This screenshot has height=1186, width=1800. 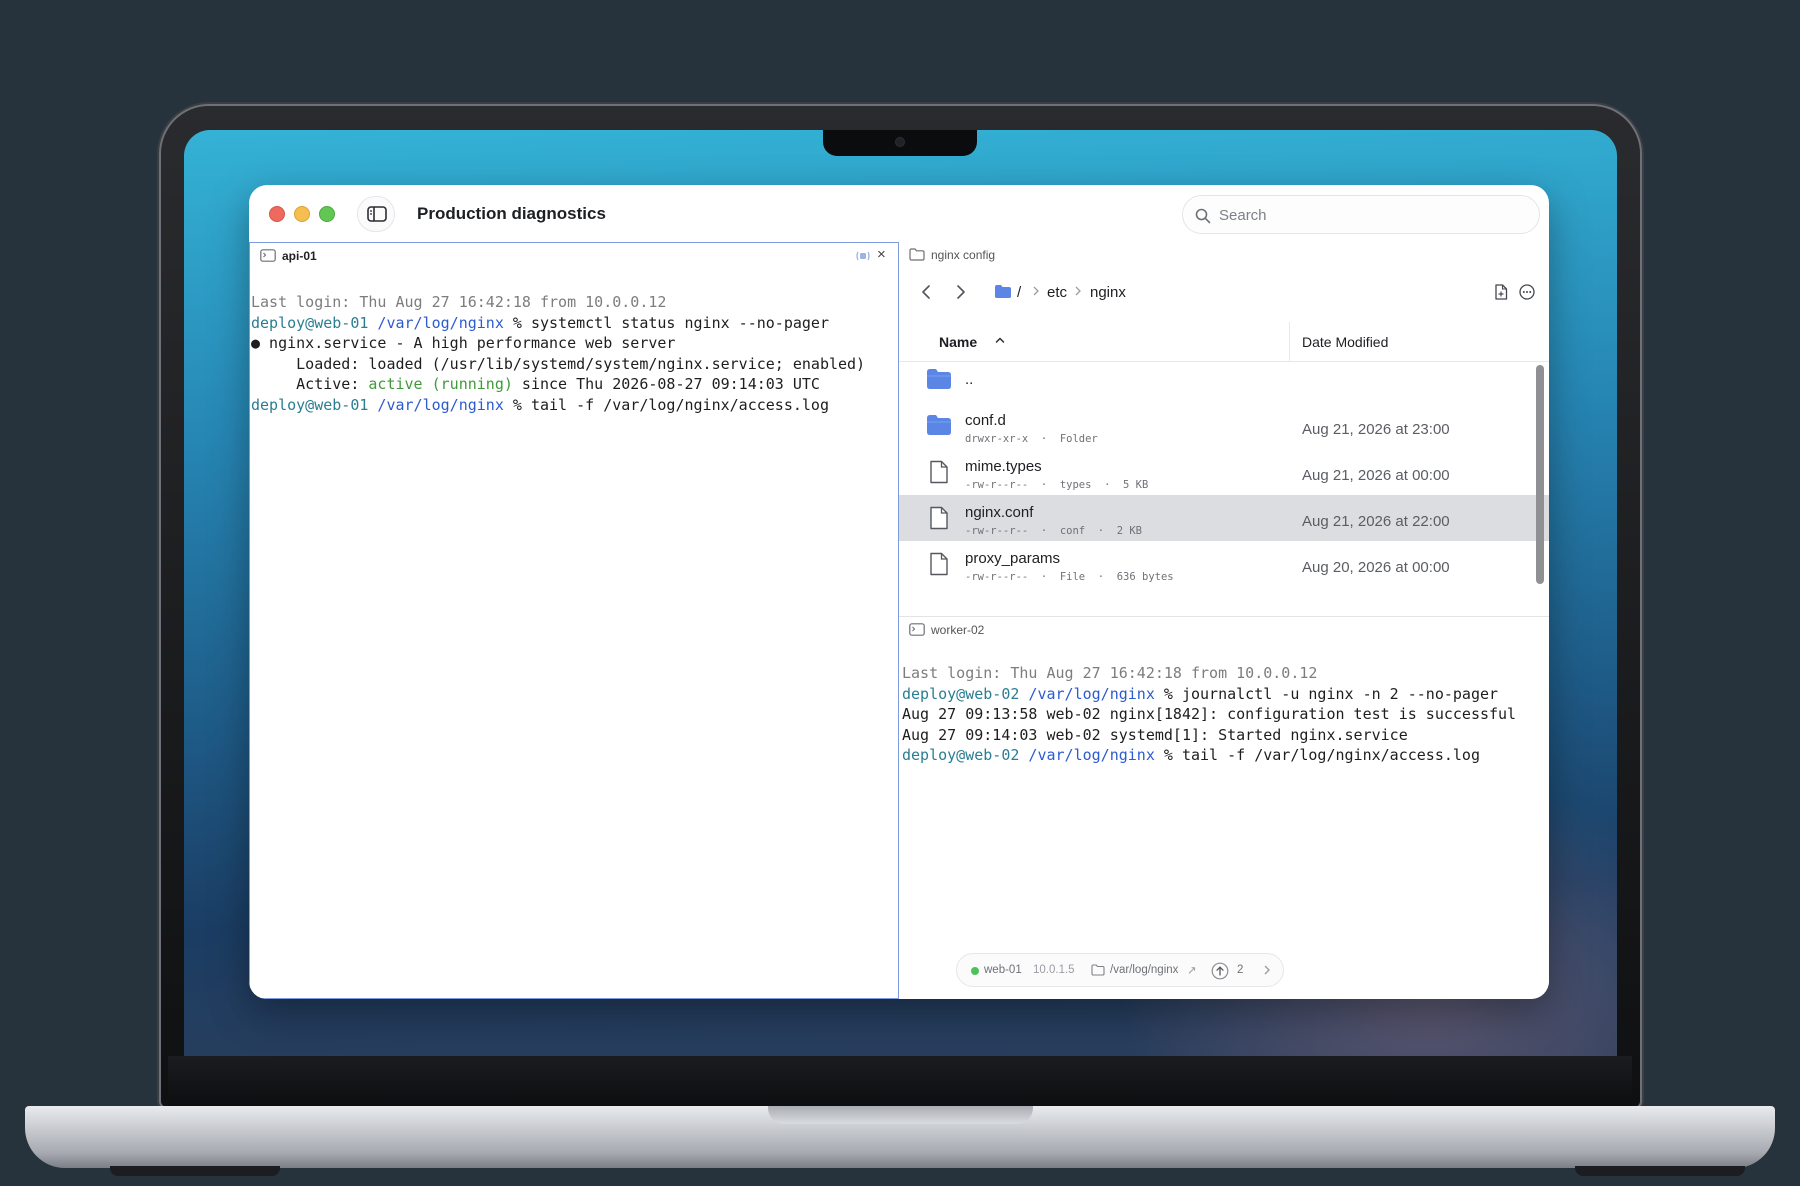 I want to click on minimize-window-button, so click(x=302, y=214).